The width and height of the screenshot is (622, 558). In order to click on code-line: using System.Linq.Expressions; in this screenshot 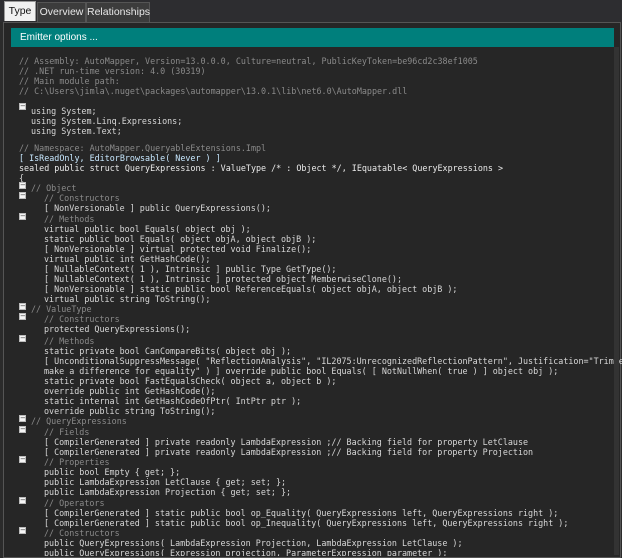, I will do `click(107, 121)`.